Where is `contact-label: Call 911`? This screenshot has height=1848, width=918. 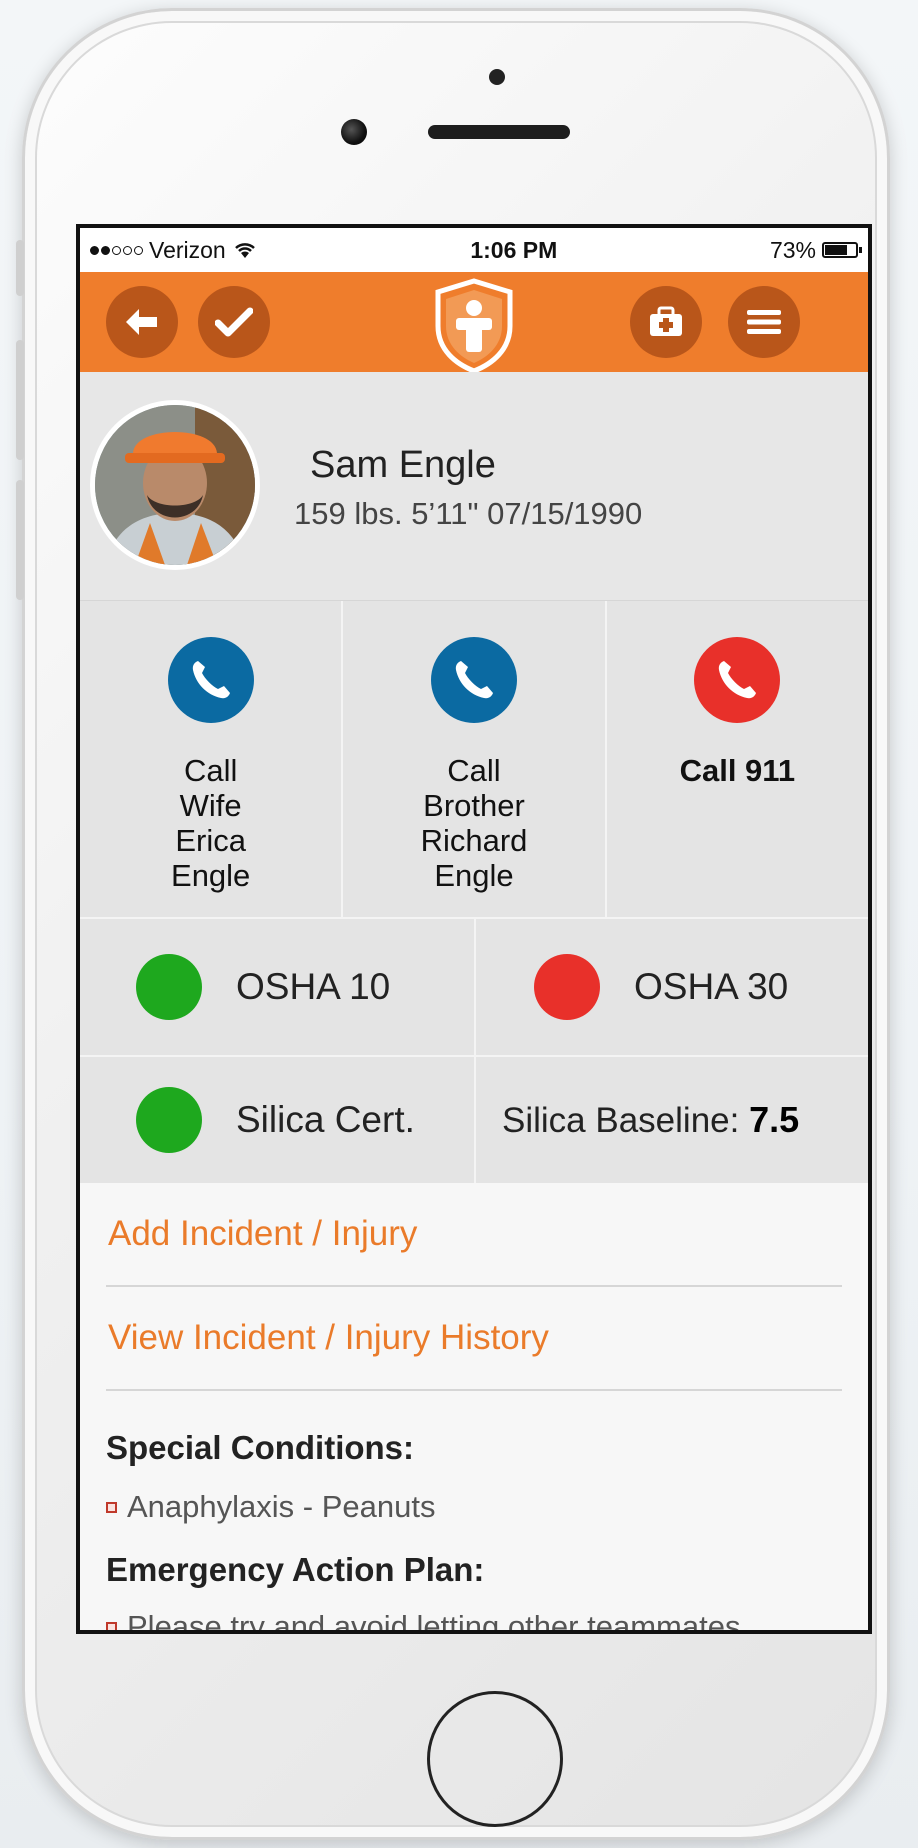
contact-label: Call 911 is located at coordinates (737, 770).